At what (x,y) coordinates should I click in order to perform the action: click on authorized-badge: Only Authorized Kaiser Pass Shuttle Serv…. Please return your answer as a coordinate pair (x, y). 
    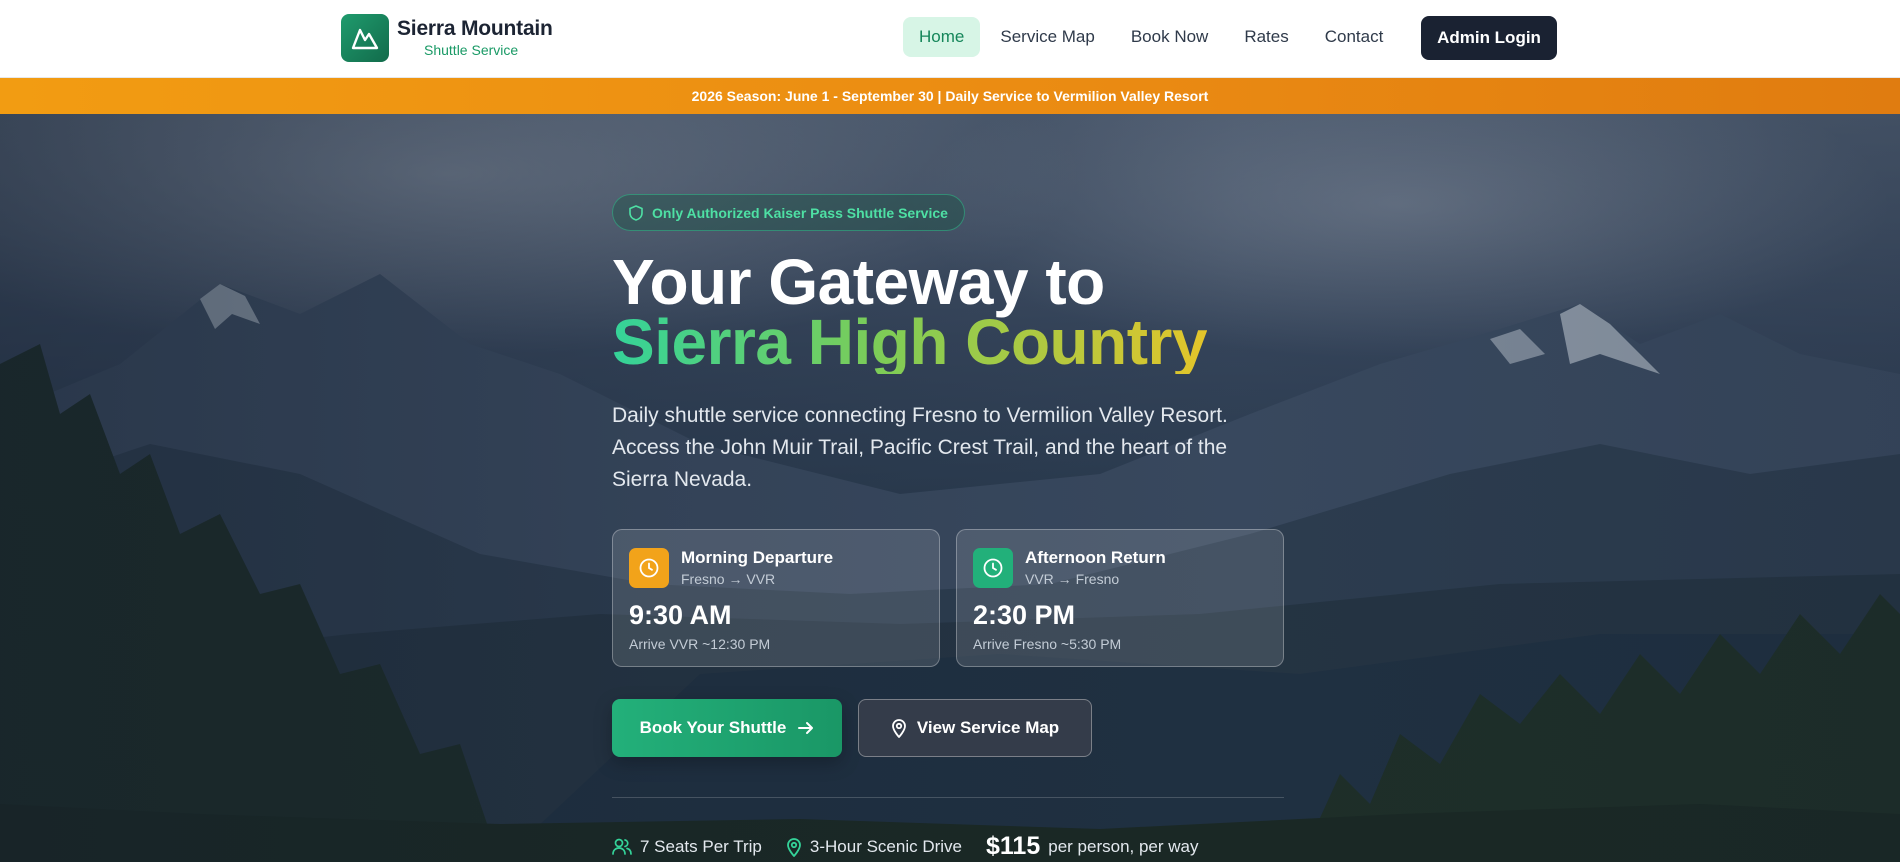
    Looking at the image, I should click on (788, 212).